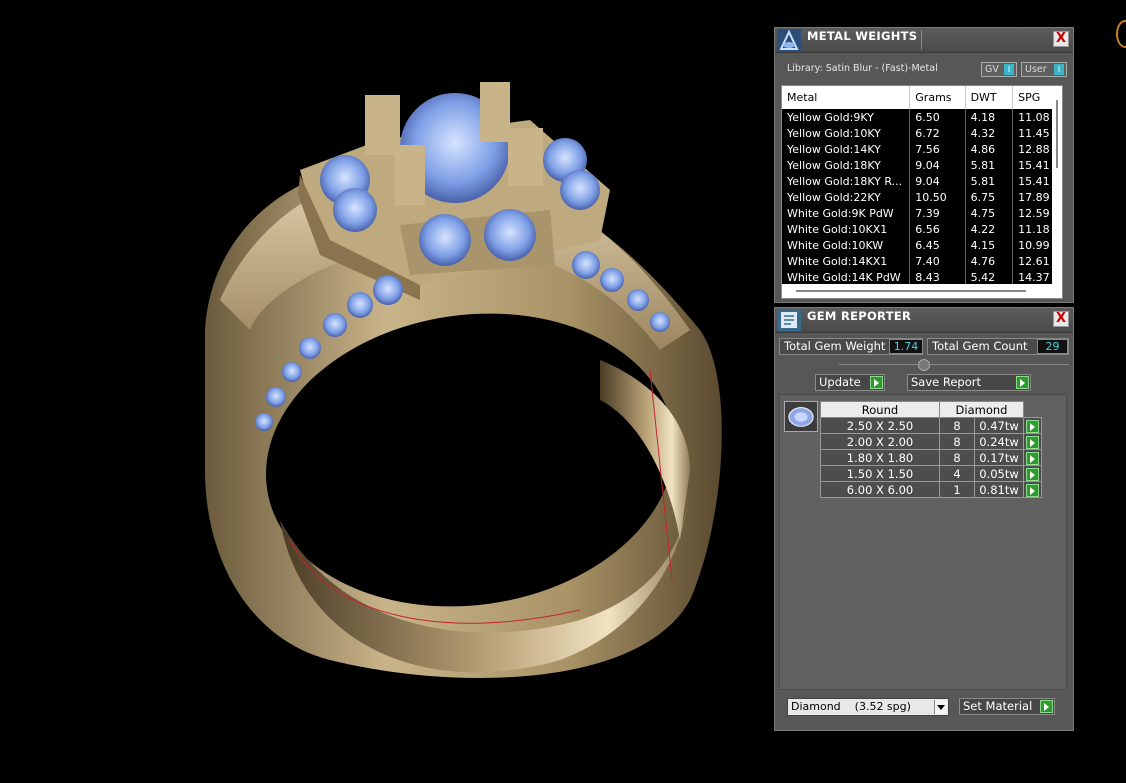  What do you see at coordinates (880, 441) in the screenshot?
I see `gem-size-cell: 2.00 X 2.00` at bounding box center [880, 441].